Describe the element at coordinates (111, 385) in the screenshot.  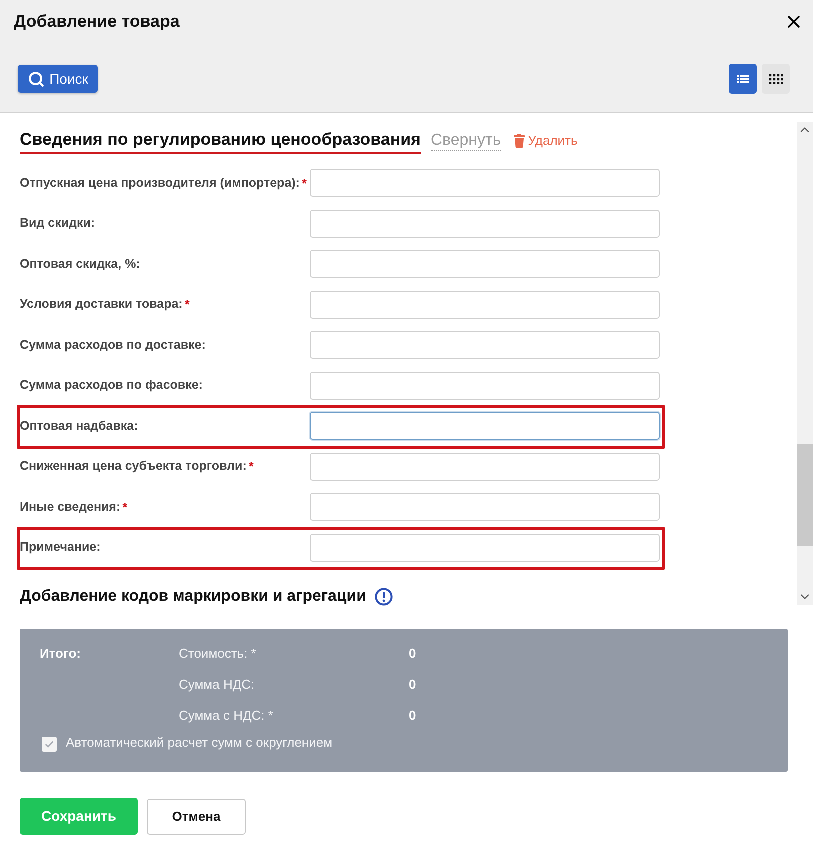
I see `field-label: Сумма расходов по фасовке:` at that location.